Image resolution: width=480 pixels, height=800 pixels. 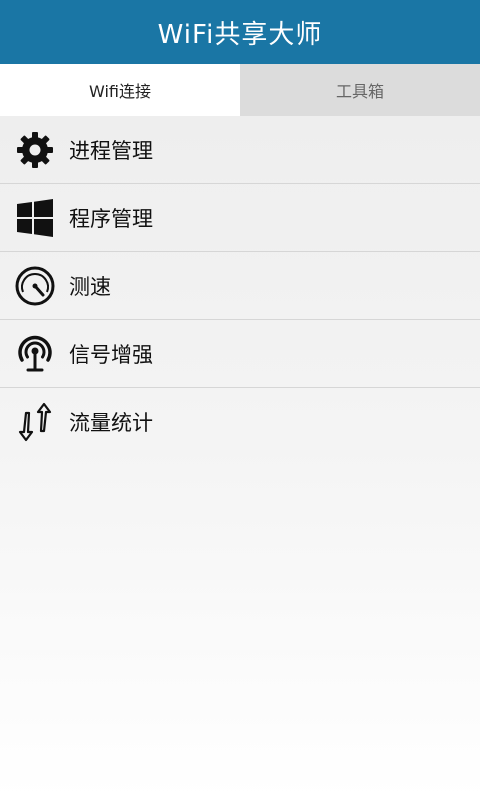 What do you see at coordinates (240, 422) in the screenshot?
I see `list-item-traffic-stats: 流量统计` at bounding box center [240, 422].